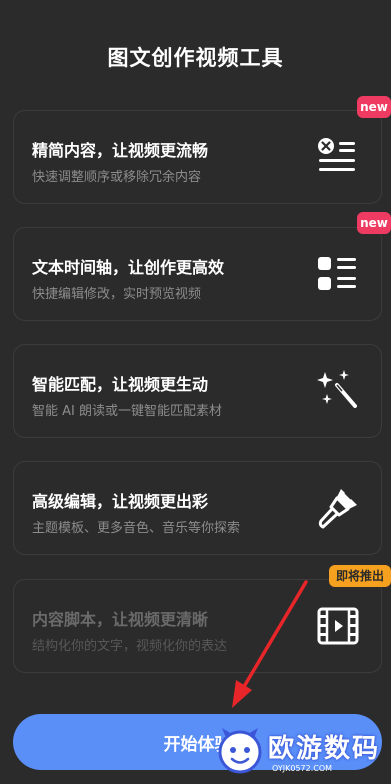 Image resolution: width=391 pixels, height=784 pixels. I want to click on watermark-text: 欧游数码, so click(324, 749).